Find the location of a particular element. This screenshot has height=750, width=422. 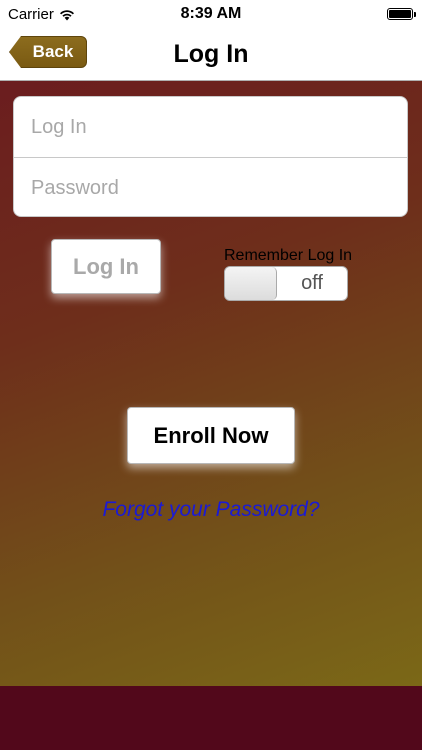

battery-icon is located at coordinates (401, 14).